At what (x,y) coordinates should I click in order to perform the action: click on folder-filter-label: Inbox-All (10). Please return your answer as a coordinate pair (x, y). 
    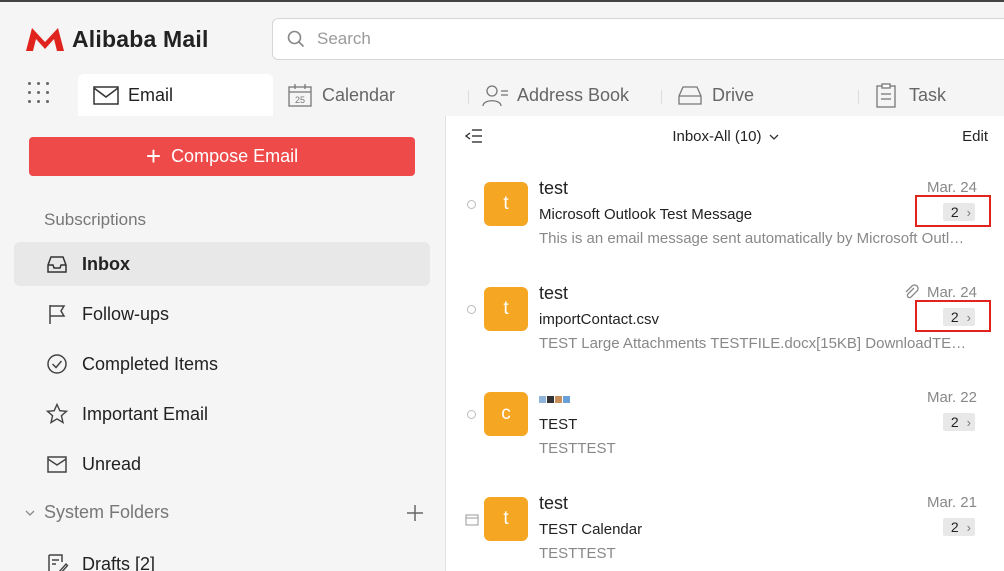
    Looking at the image, I should click on (717, 136).